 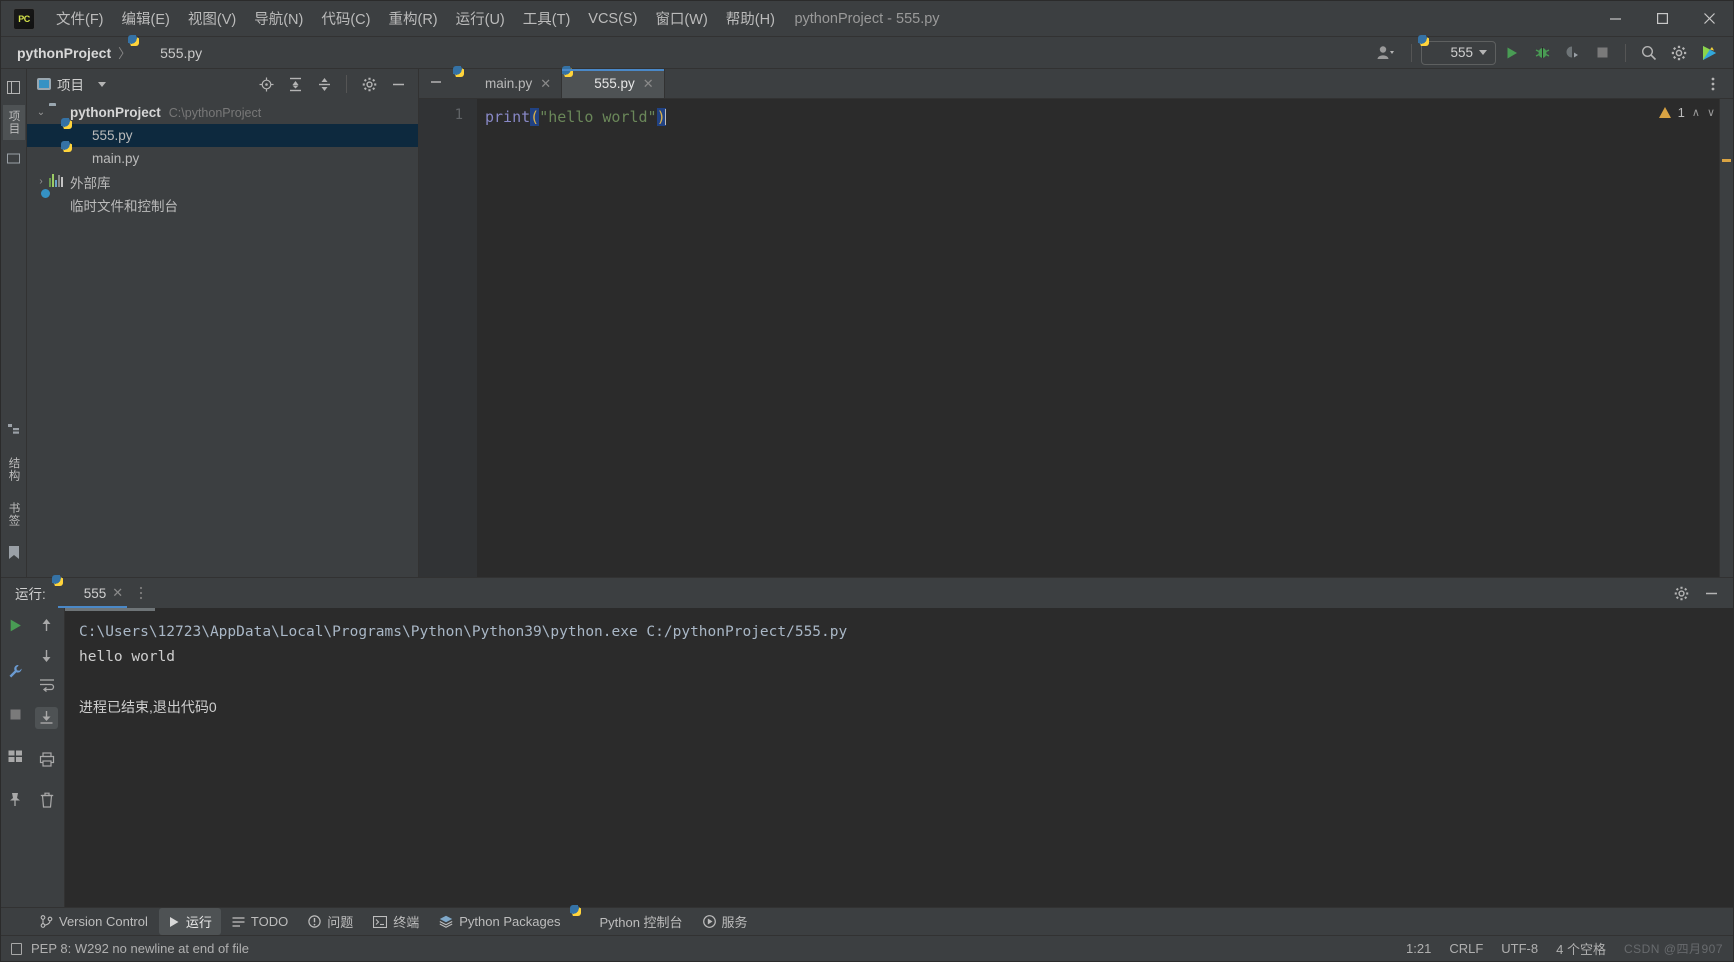 I want to click on tab-list-hide-icon, so click(x=436, y=82).